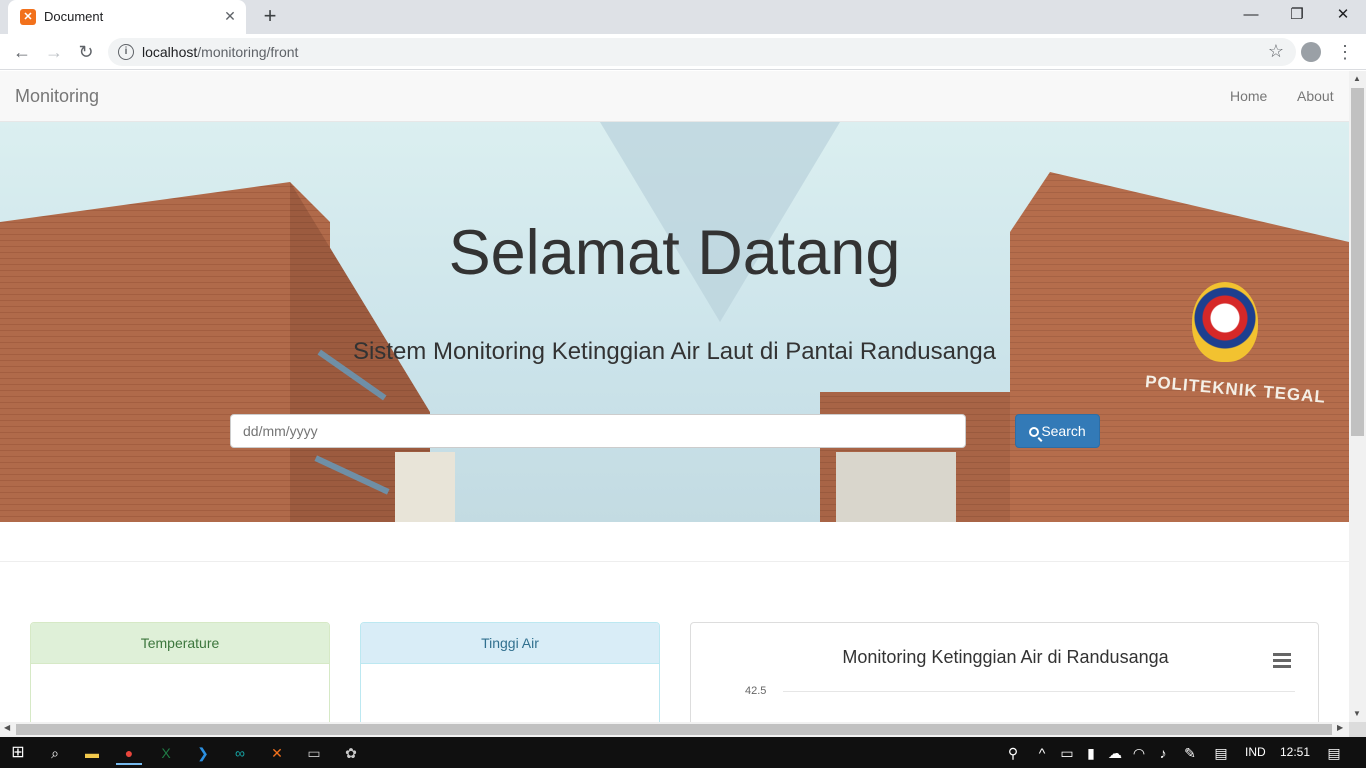  Describe the element at coordinates (756, 691) in the screenshot. I see `y-axis-tick-label: 42.5` at that location.